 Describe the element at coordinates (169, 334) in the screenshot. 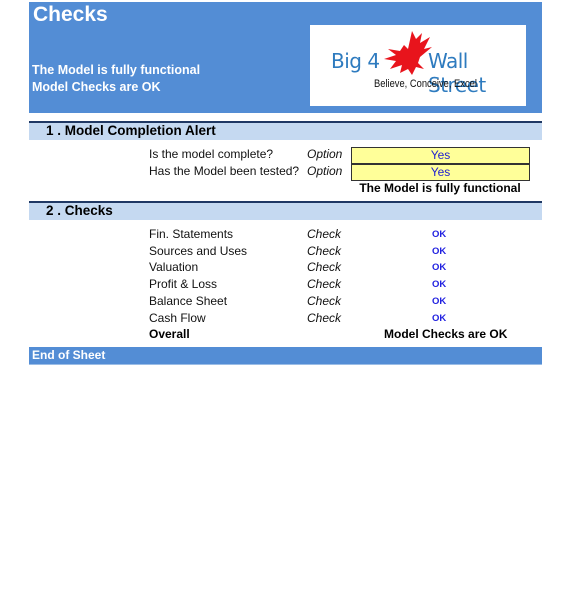

I see `overall-label: Overall` at that location.